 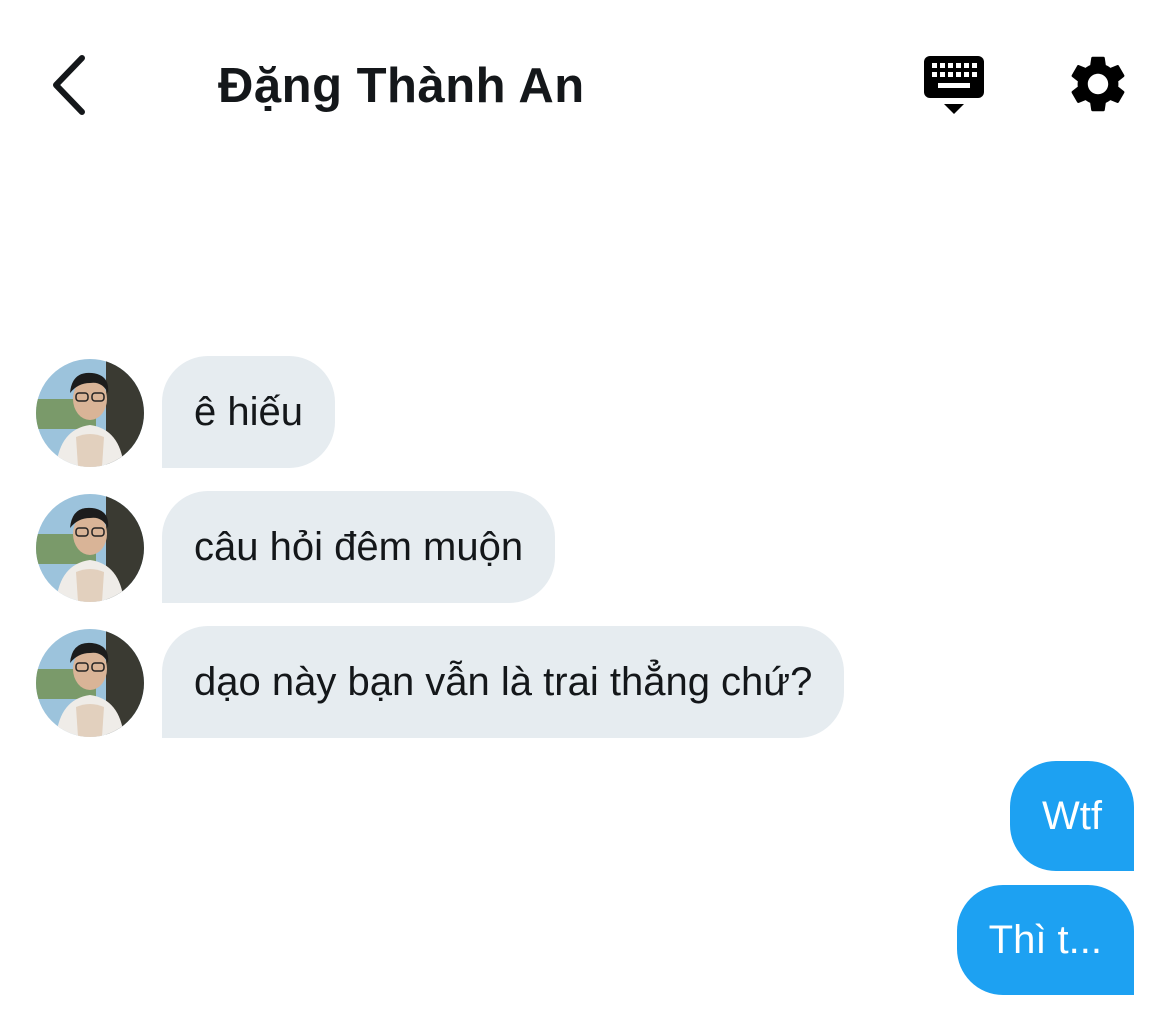 I want to click on incoming-message-bubble: câu hỏi đêm muộn, so click(x=359, y=547).